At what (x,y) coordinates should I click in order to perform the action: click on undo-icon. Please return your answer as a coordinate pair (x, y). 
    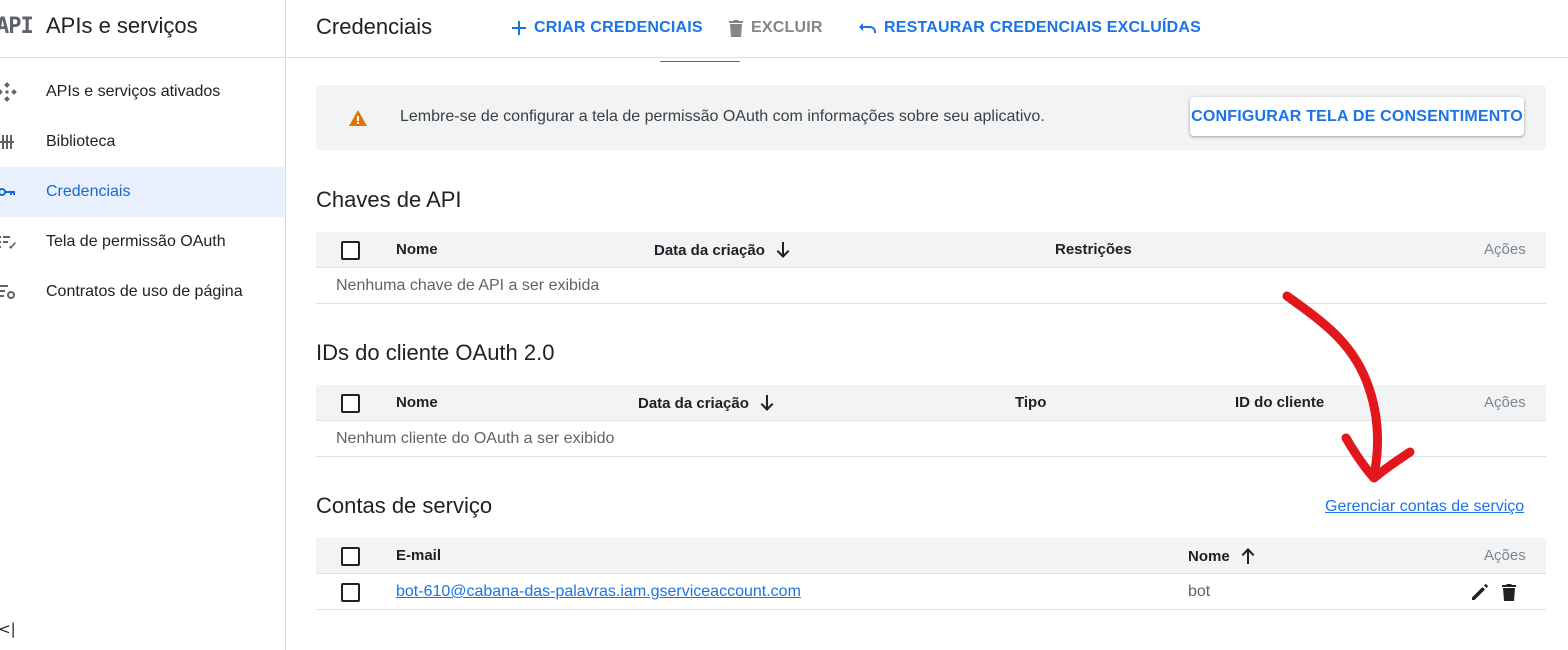
    Looking at the image, I should click on (867, 28).